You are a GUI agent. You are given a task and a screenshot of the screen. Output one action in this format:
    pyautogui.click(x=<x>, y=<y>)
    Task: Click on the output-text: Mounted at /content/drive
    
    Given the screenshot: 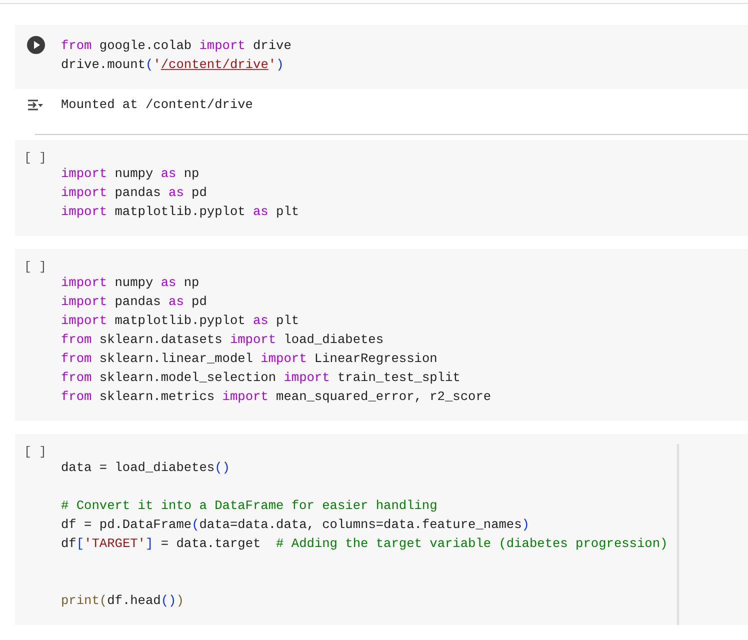 What is the action you would take?
    pyautogui.click(x=157, y=104)
    